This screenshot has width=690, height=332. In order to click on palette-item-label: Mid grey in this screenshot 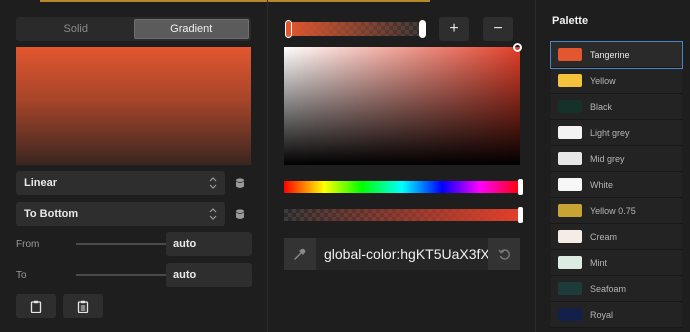, I will do `click(607, 158)`.